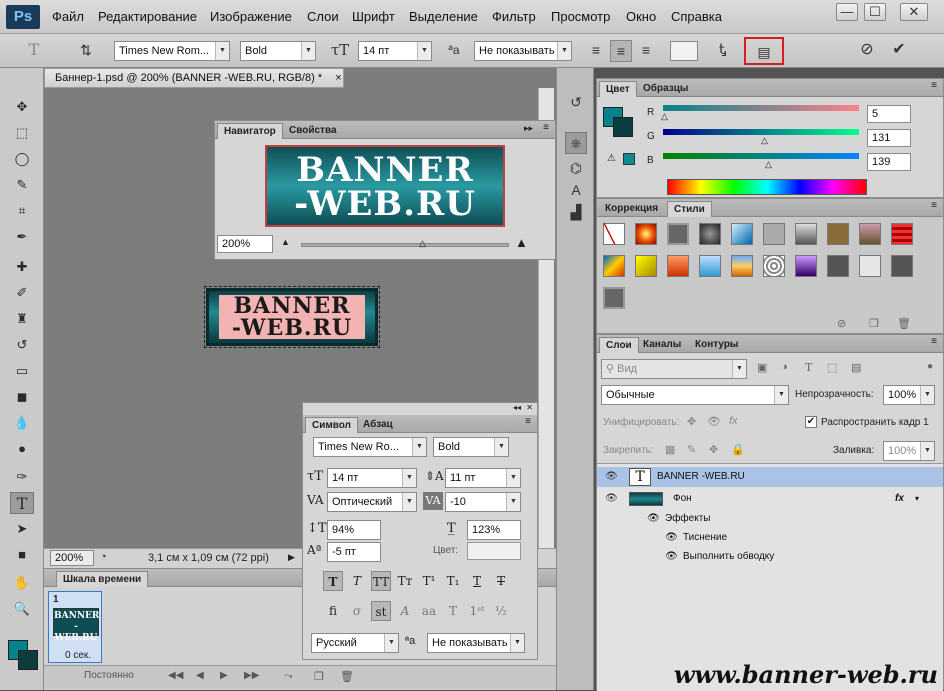 This screenshot has width=944, height=691. Describe the element at coordinates (909, 451) in the screenshot. I see `fill-input: 100% ▼` at that location.